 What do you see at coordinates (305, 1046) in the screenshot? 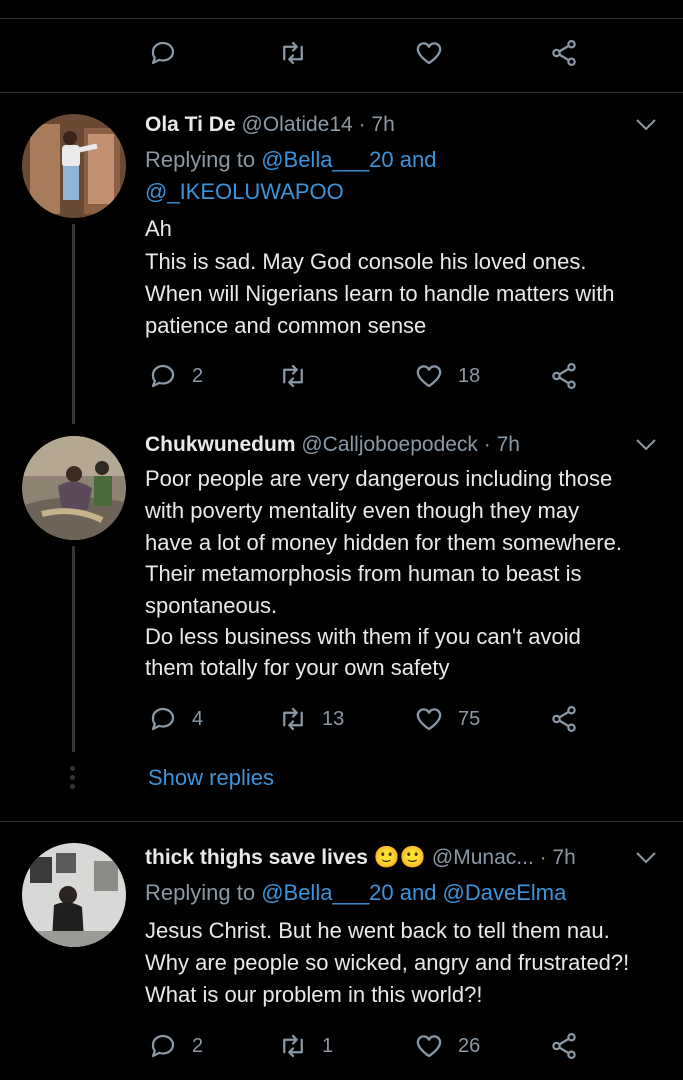
I see `retweet-button: 1` at bounding box center [305, 1046].